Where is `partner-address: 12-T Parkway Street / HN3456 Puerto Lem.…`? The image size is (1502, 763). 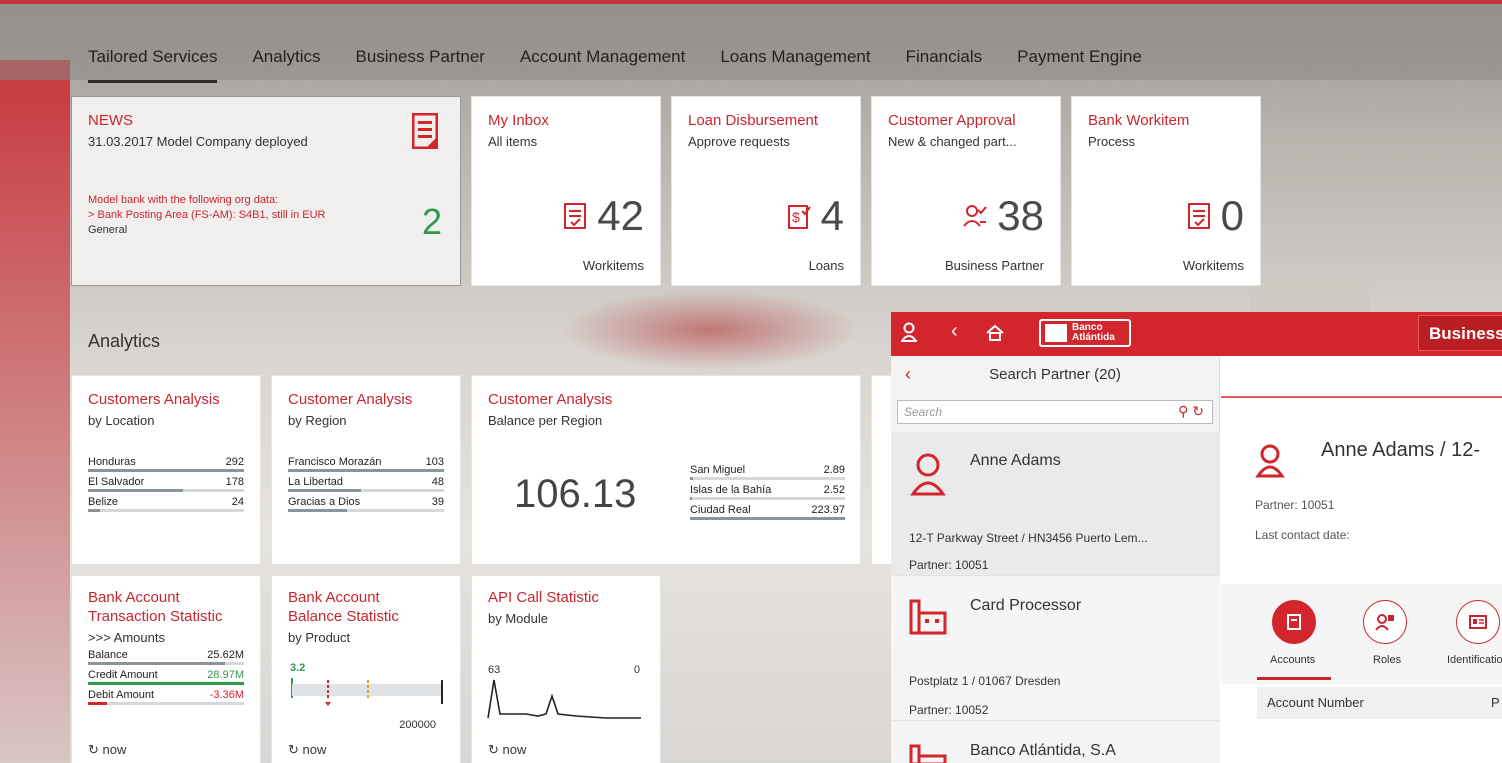 partner-address: 12-T Parkway Street / HN3456 Puerto Lem.… is located at coordinates (1028, 538).